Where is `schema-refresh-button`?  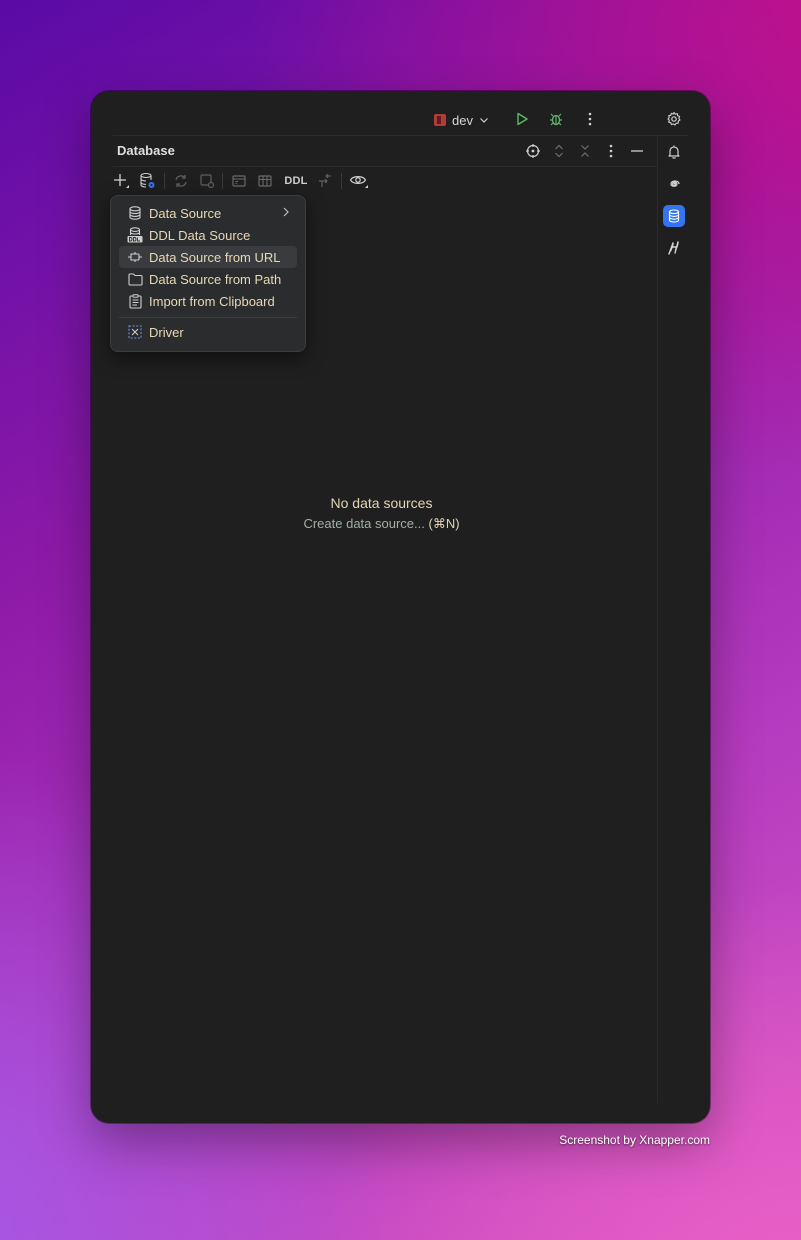 schema-refresh-button is located at coordinates (207, 181).